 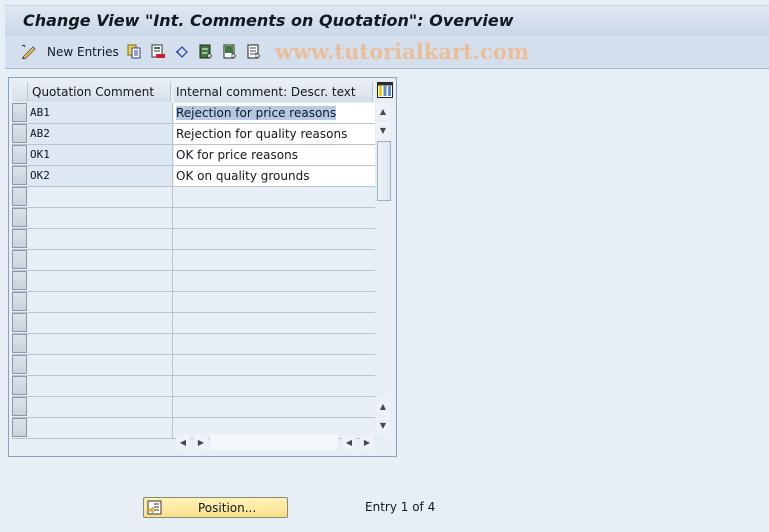 What do you see at coordinates (400, 507) in the screenshot?
I see `entry-counter: Entry 1 of 4` at bounding box center [400, 507].